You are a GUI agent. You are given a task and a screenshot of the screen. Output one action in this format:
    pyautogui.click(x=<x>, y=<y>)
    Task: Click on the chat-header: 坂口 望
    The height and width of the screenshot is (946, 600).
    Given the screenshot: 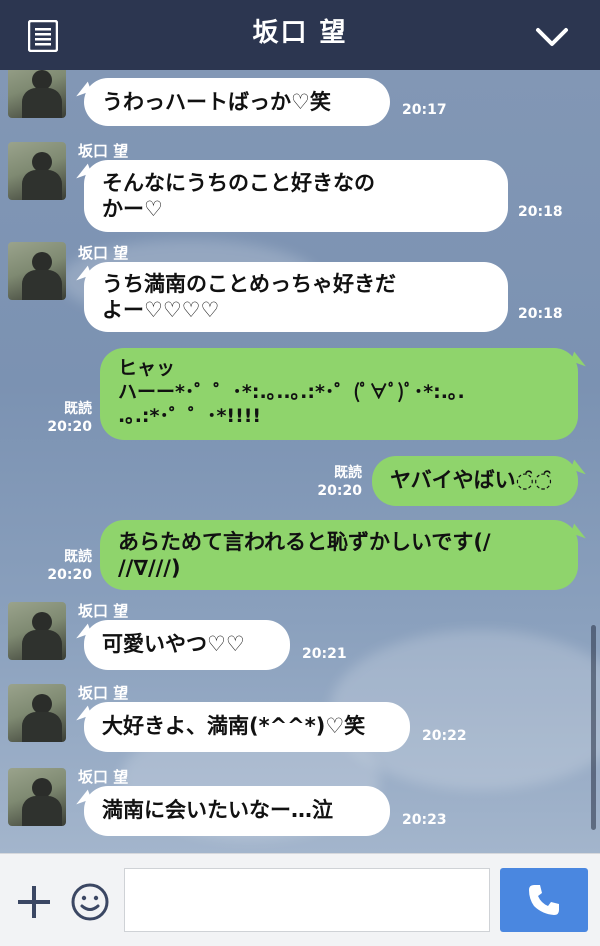 What is the action you would take?
    pyautogui.click(x=300, y=35)
    